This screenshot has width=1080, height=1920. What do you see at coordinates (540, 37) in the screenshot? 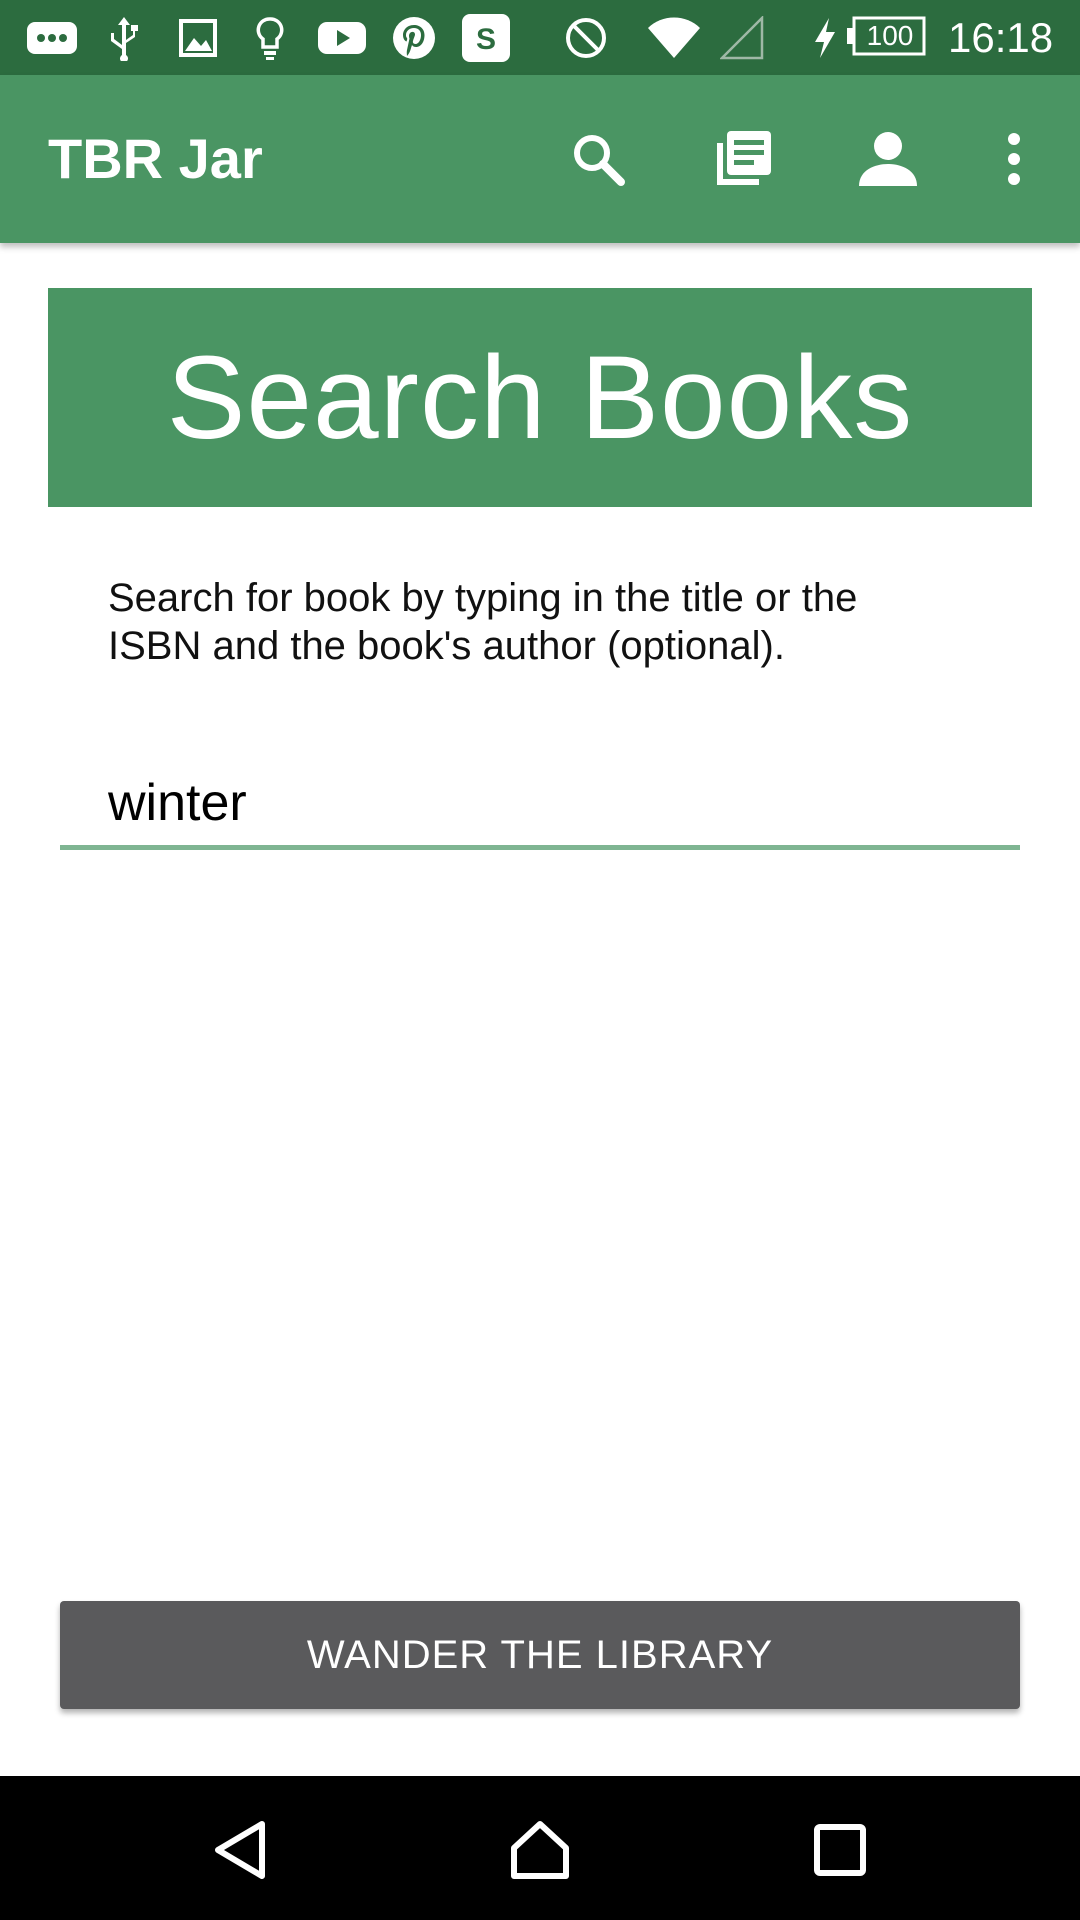
I see `status-bar: S 100 16:18` at bounding box center [540, 37].